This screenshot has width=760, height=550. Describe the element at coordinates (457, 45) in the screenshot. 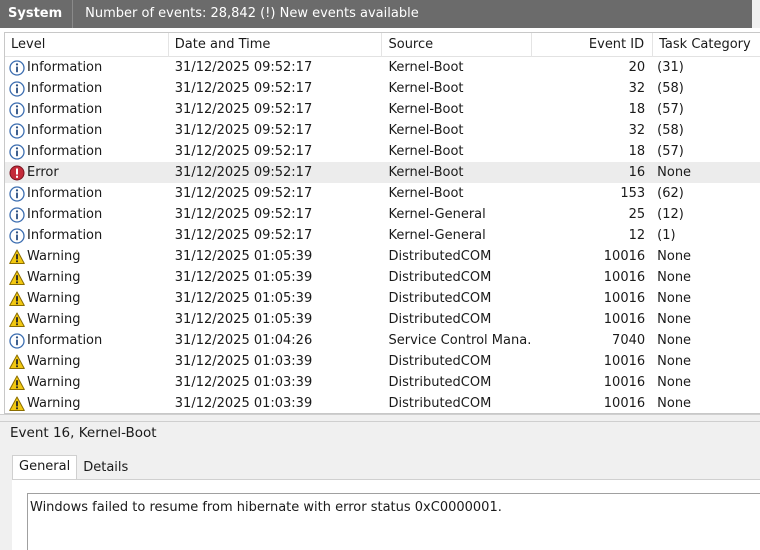

I see `column-header-source: Source` at that location.